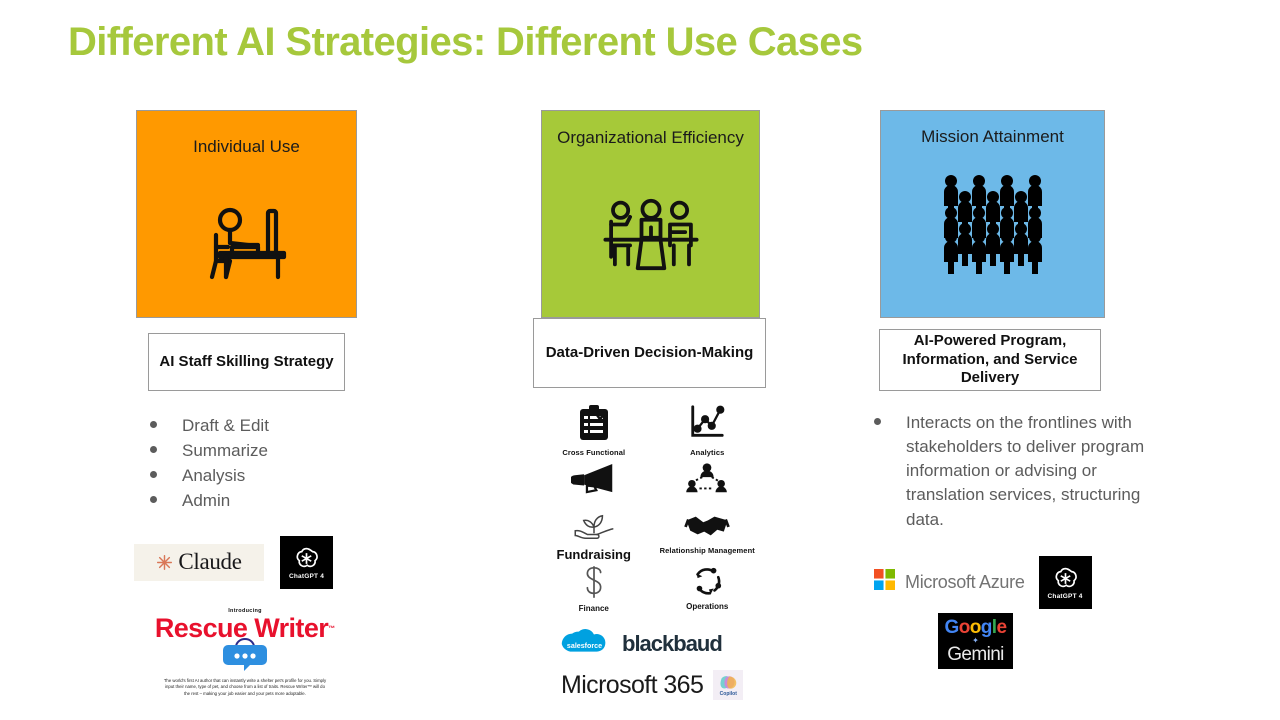 This screenshot has height=720, width=1280. Describe the element at coordinates (594, 452) in the screenshot. I see `icon-caption: Cross Functional` at that location.